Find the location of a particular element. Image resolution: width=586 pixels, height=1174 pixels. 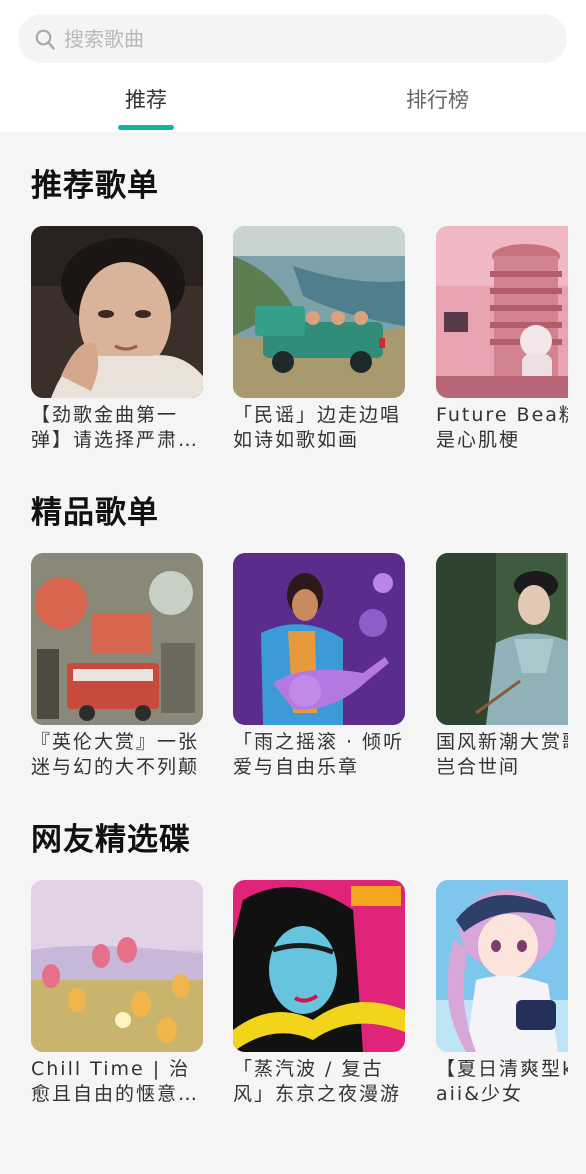

section-title-featured: 精品歌单 is located at coordinates (95, 513).